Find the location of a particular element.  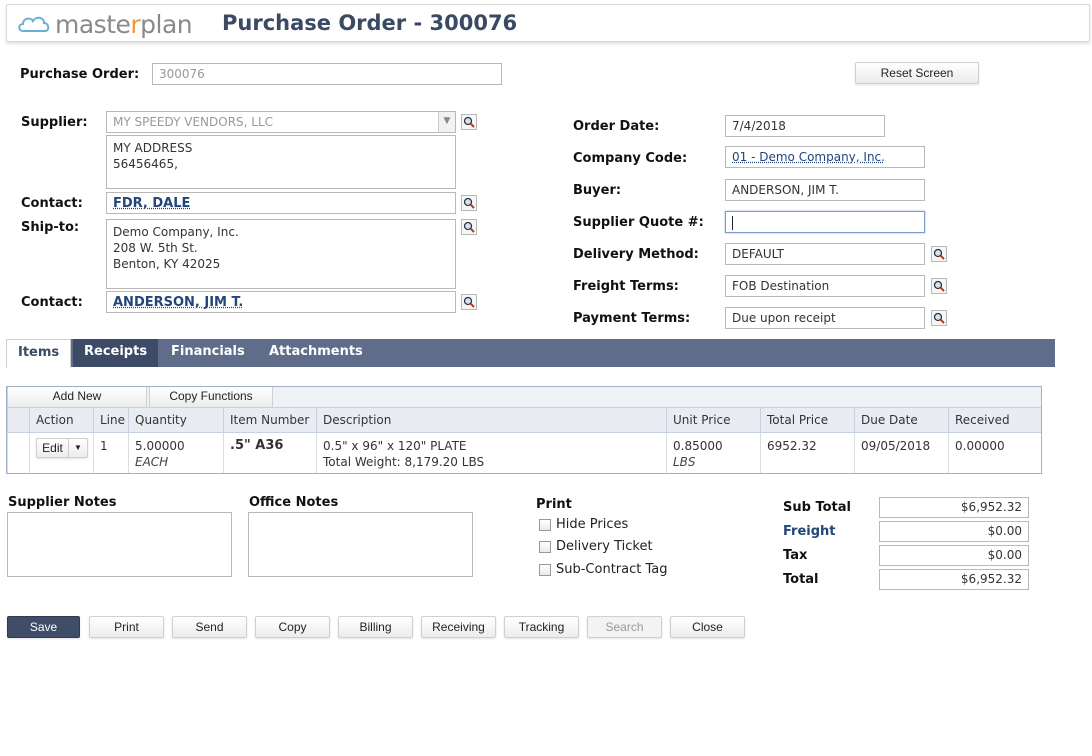

supplier-lookup-icon is located at coordinates (469, 122).